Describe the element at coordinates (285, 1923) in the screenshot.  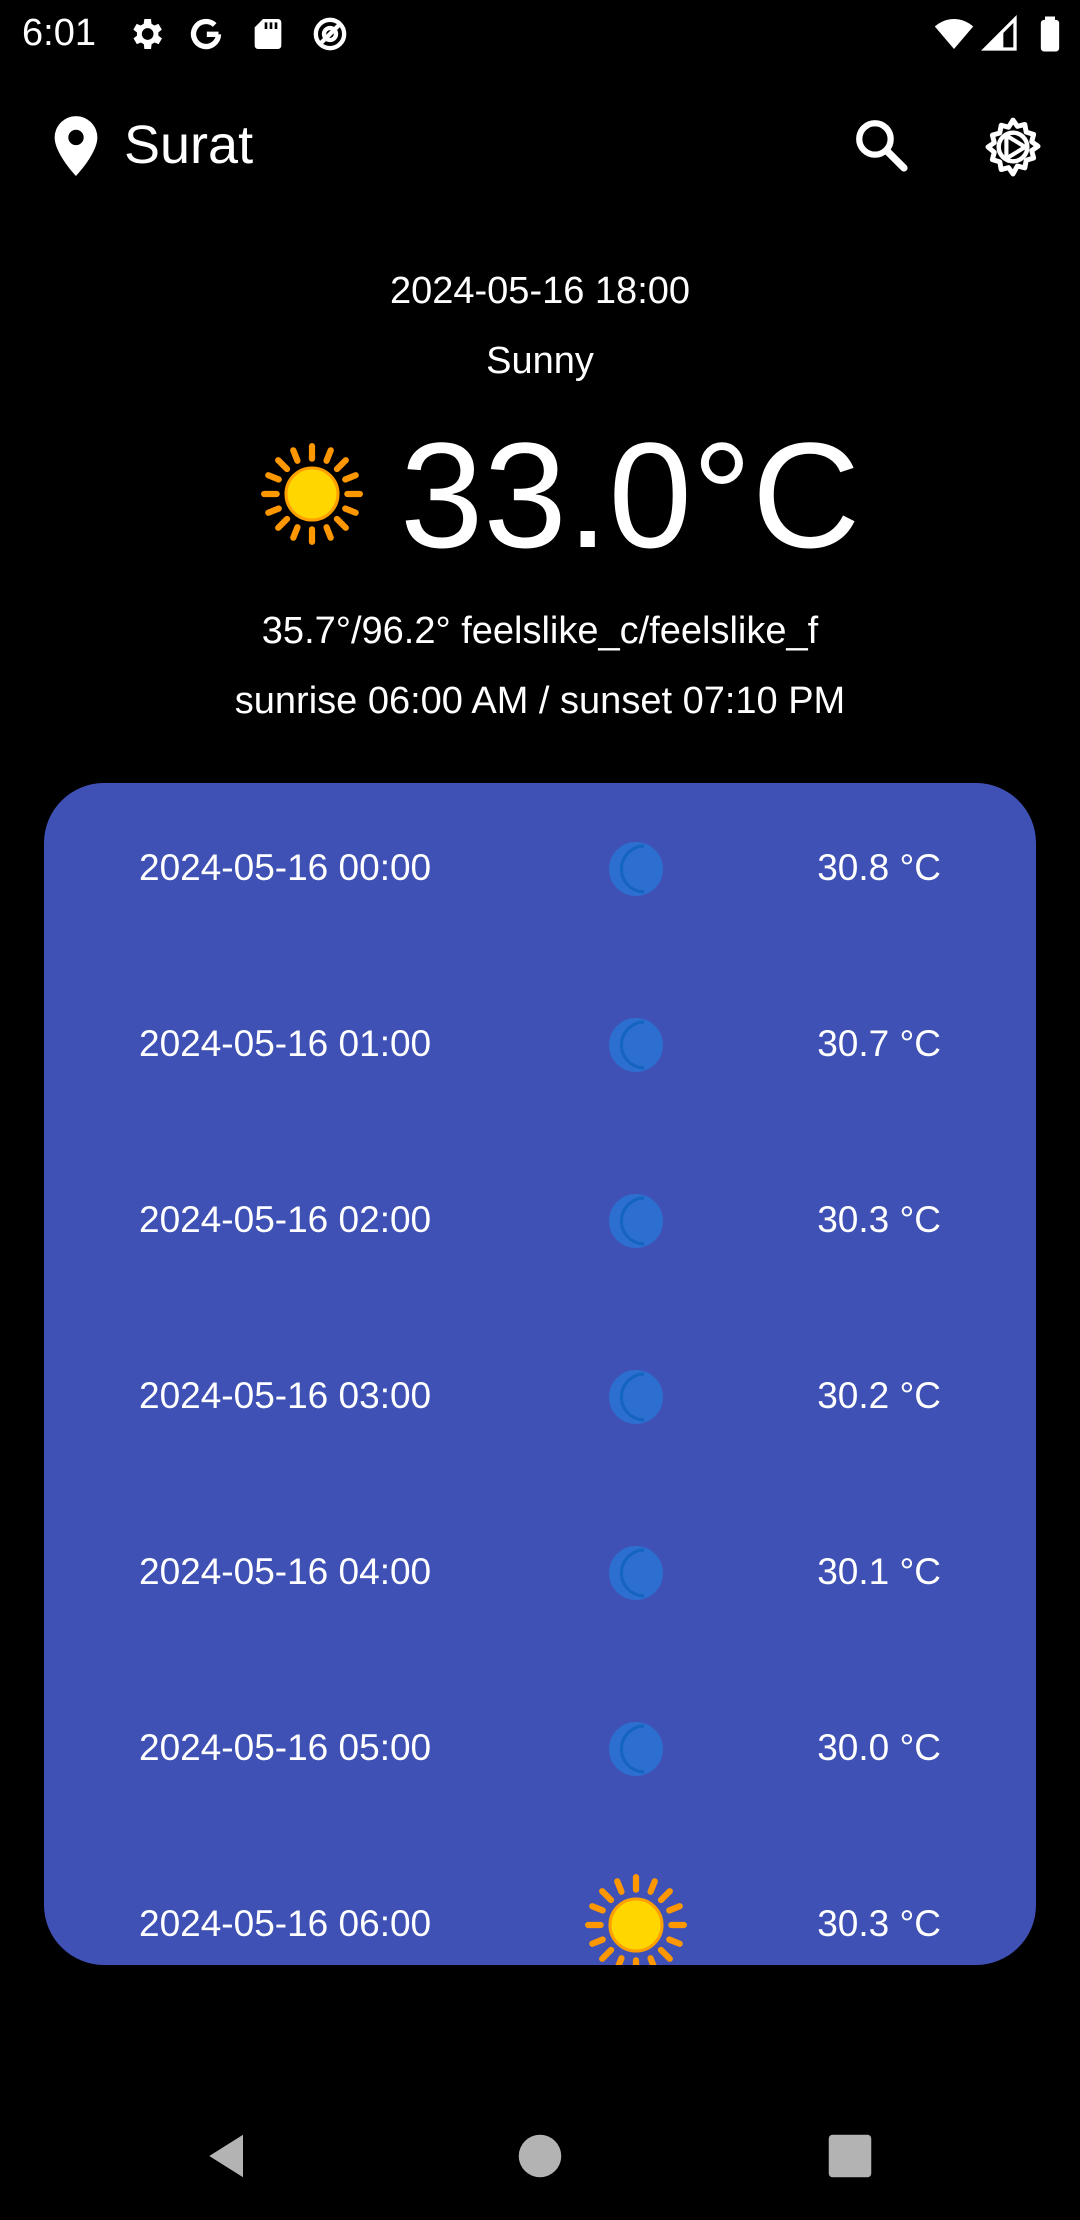
I see `hour-time: 2024-05-16 06:00` at that location.